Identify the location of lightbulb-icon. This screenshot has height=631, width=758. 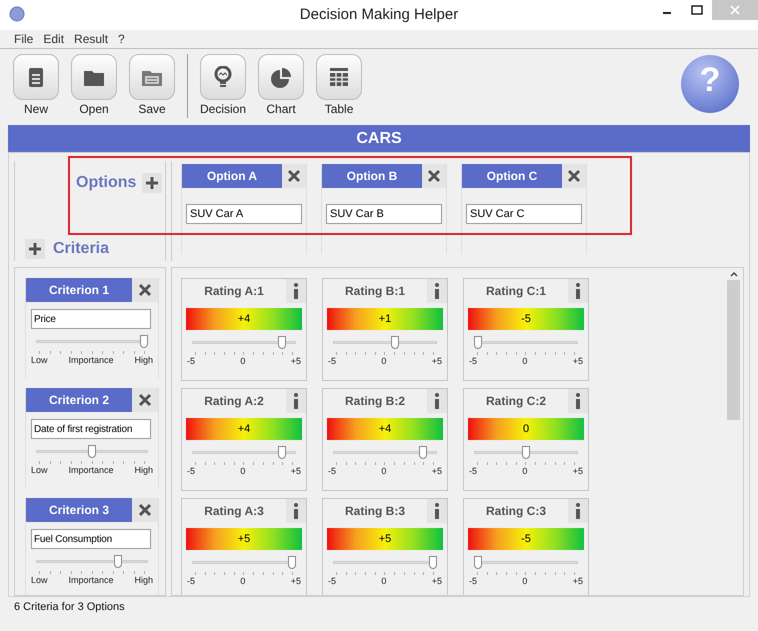
(223, 77).